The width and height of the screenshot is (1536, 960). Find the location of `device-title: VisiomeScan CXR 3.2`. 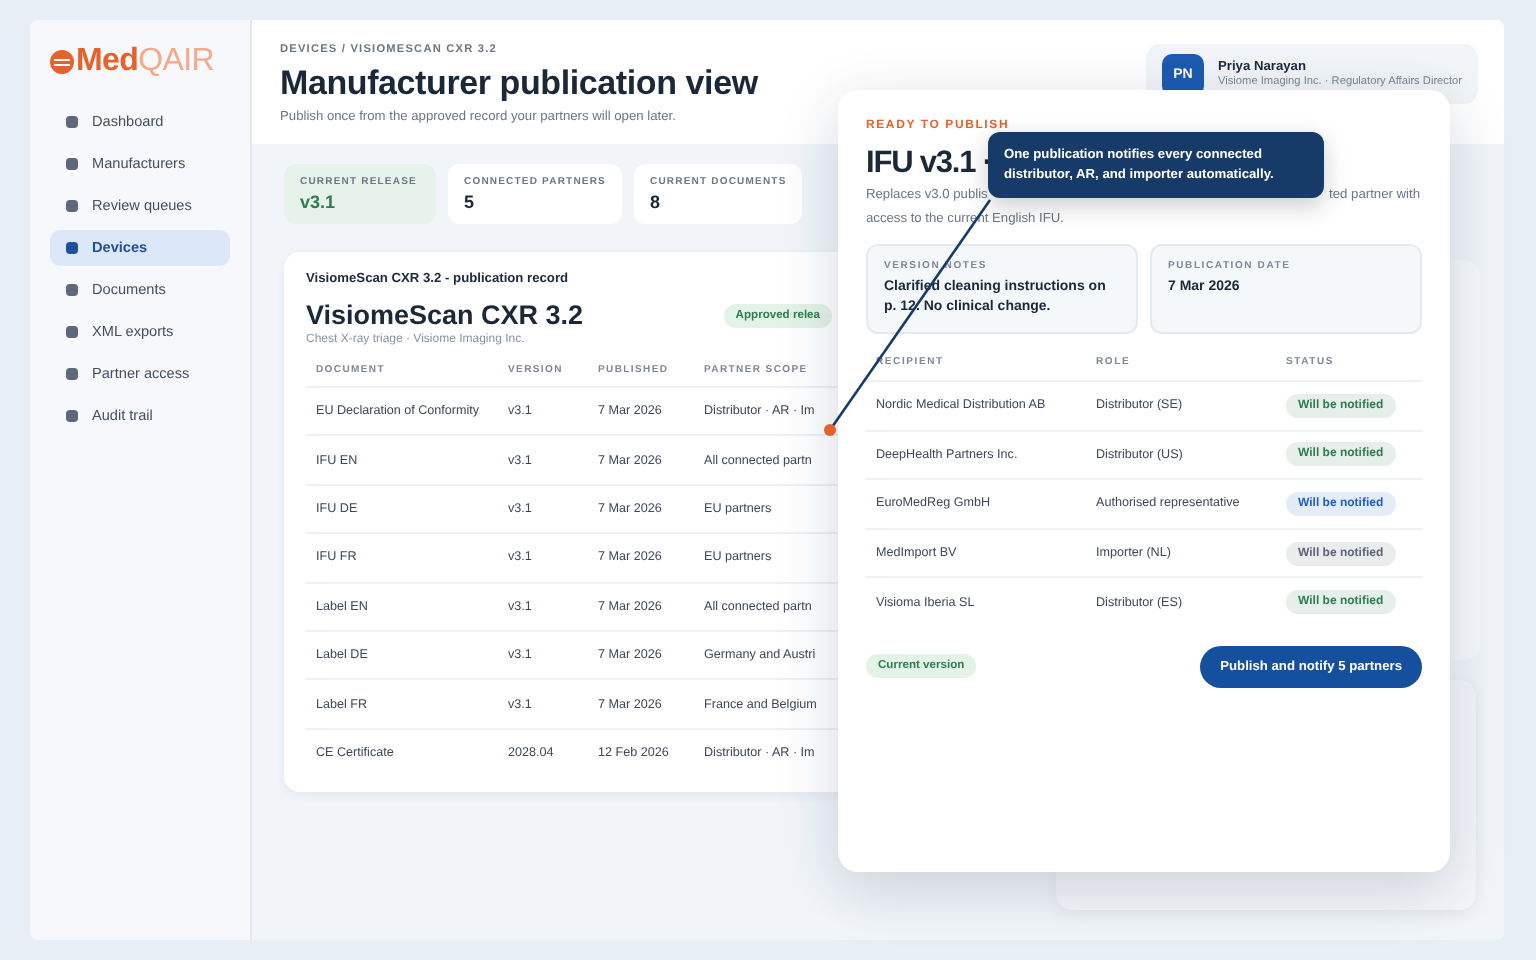

device-title: VisiomeScan CXR 3.2 is located at coordinates (445, 315).